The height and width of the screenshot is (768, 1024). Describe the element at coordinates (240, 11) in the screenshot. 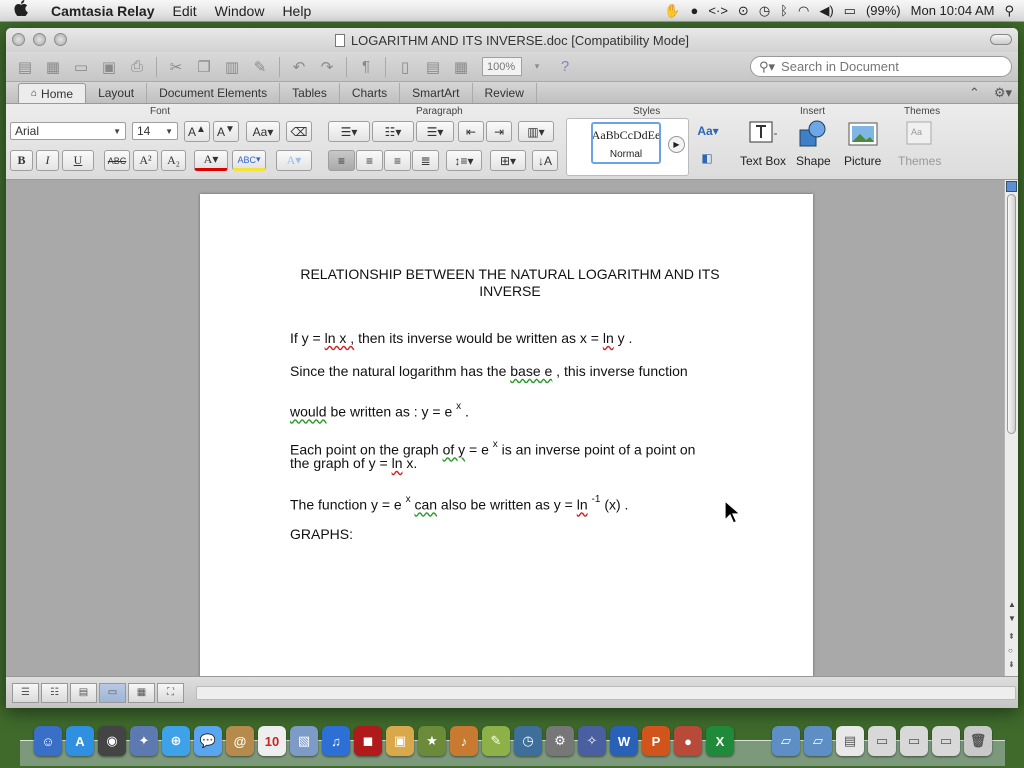

I see `menu-window: Window` at that location.